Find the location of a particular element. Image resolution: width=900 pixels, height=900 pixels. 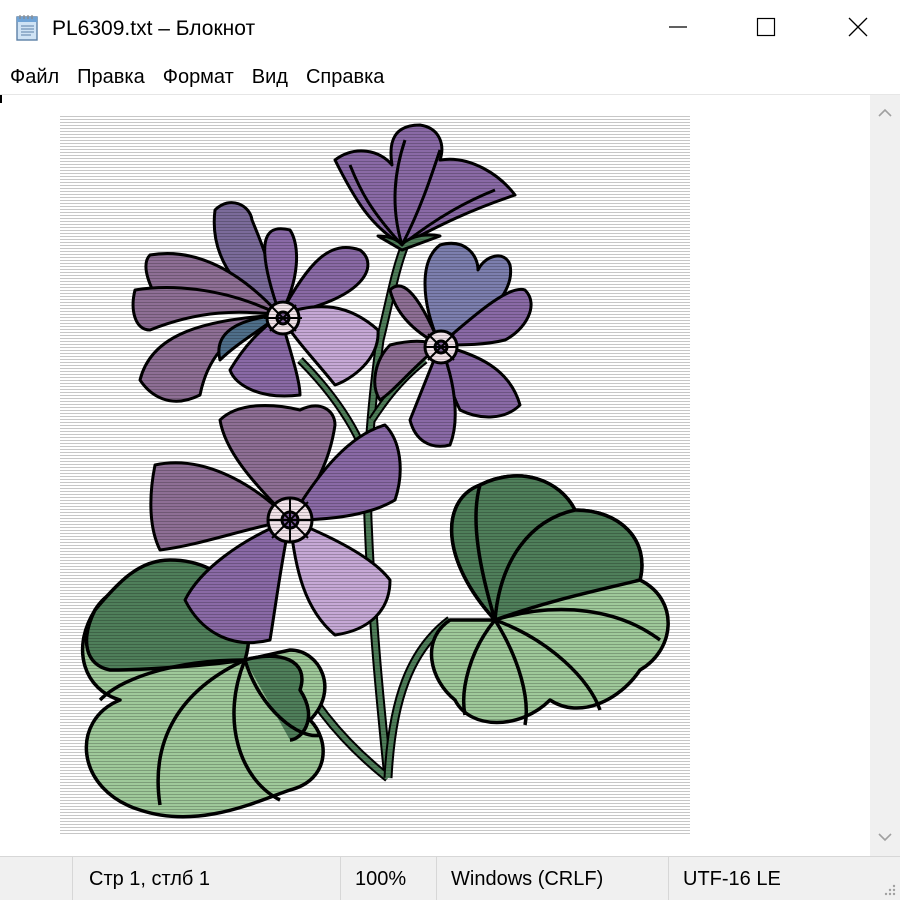

large-center-flower is located at coordinates (275, 524).